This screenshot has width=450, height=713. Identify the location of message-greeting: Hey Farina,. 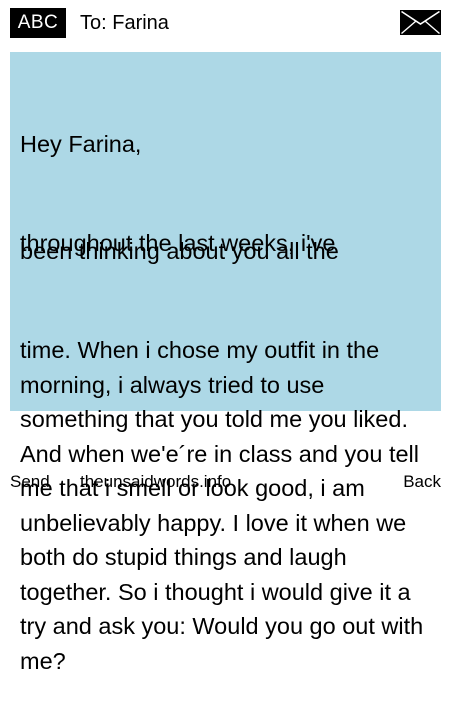
(81, 144).